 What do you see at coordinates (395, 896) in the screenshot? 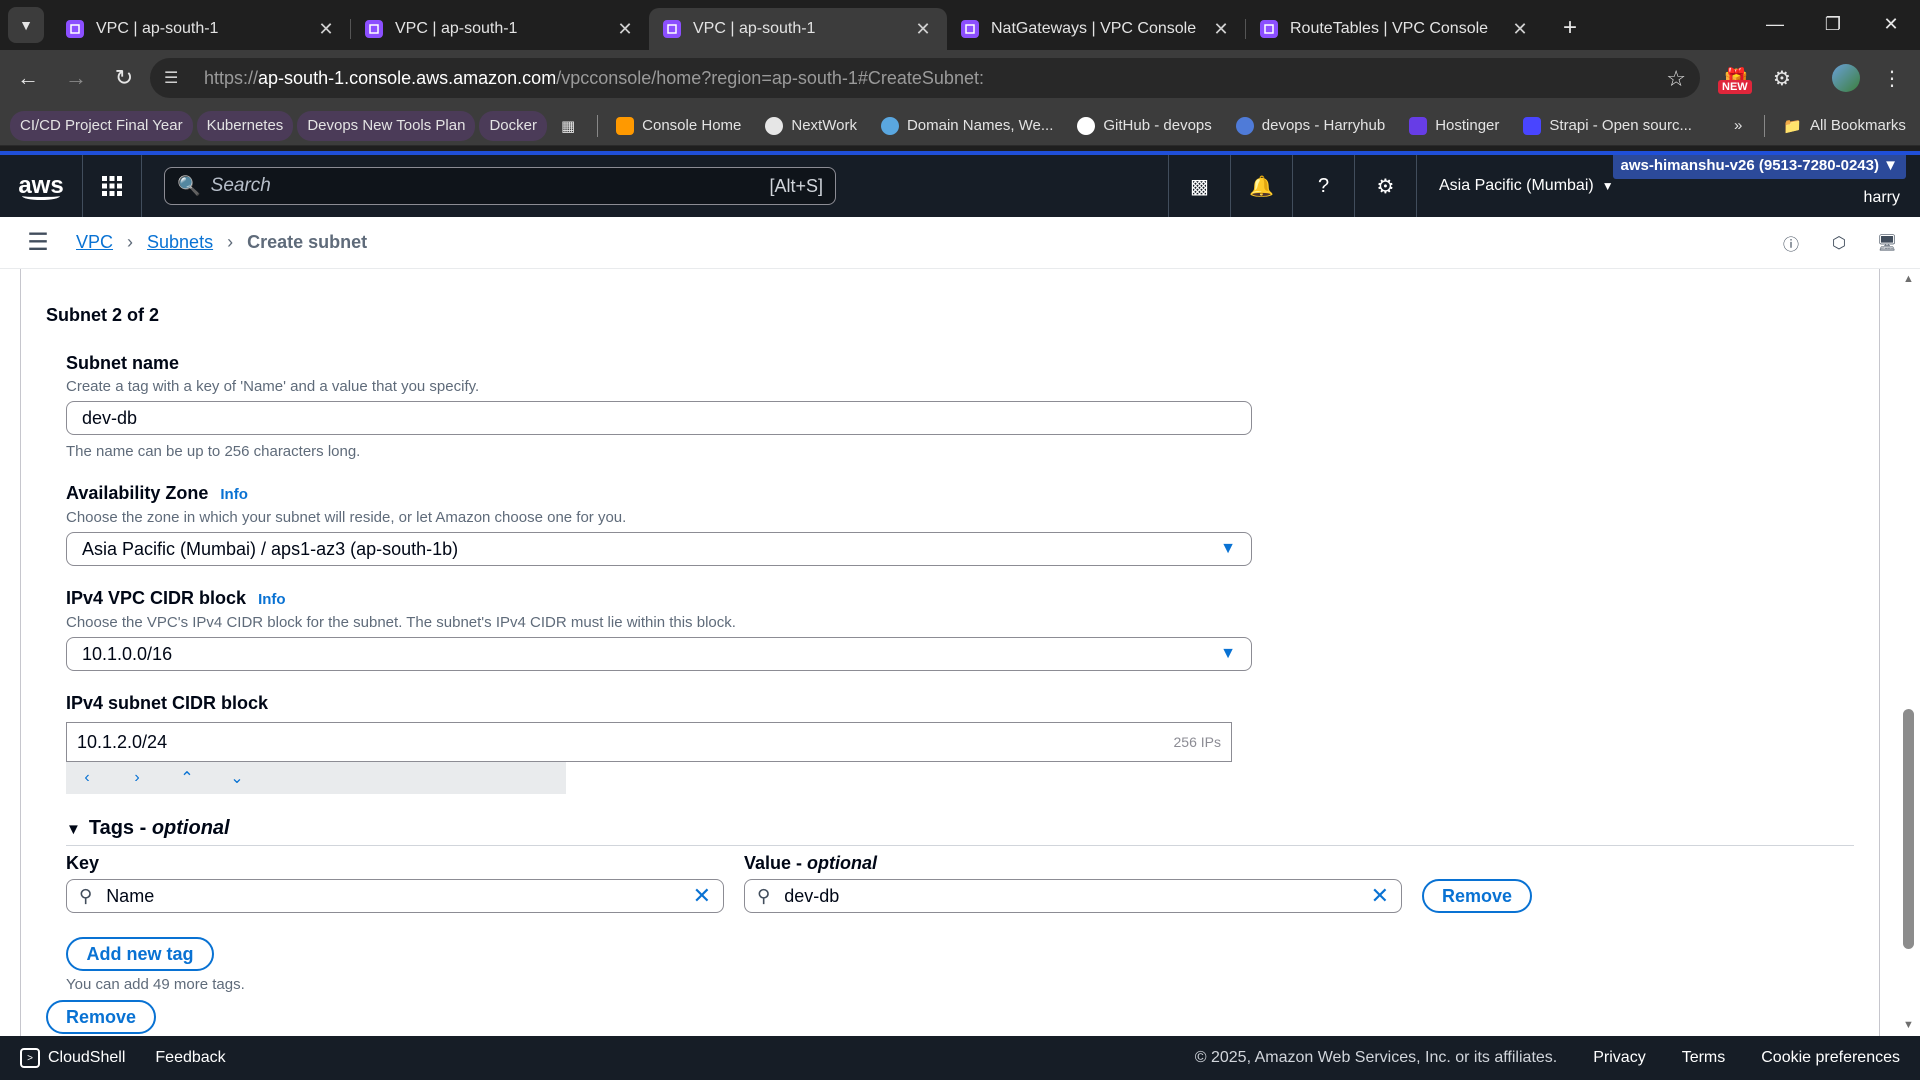
I see `tag-key-input: ⚲ Name ✕` at bounding box center [395, 896].